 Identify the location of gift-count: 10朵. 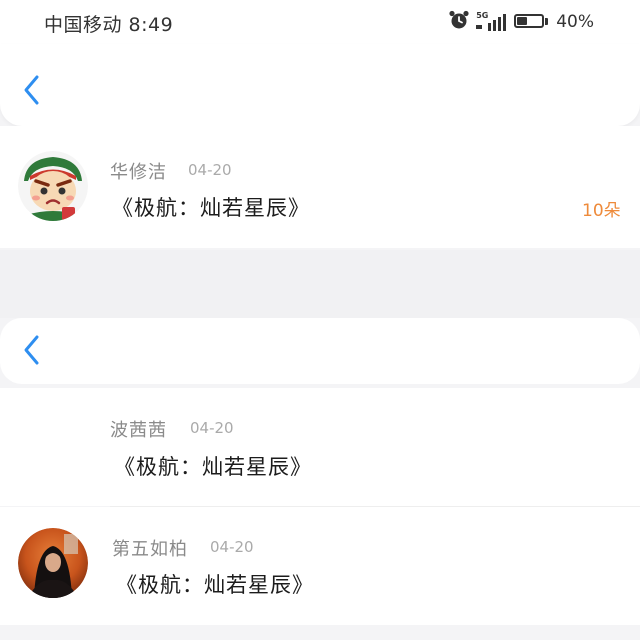
(601, 211).